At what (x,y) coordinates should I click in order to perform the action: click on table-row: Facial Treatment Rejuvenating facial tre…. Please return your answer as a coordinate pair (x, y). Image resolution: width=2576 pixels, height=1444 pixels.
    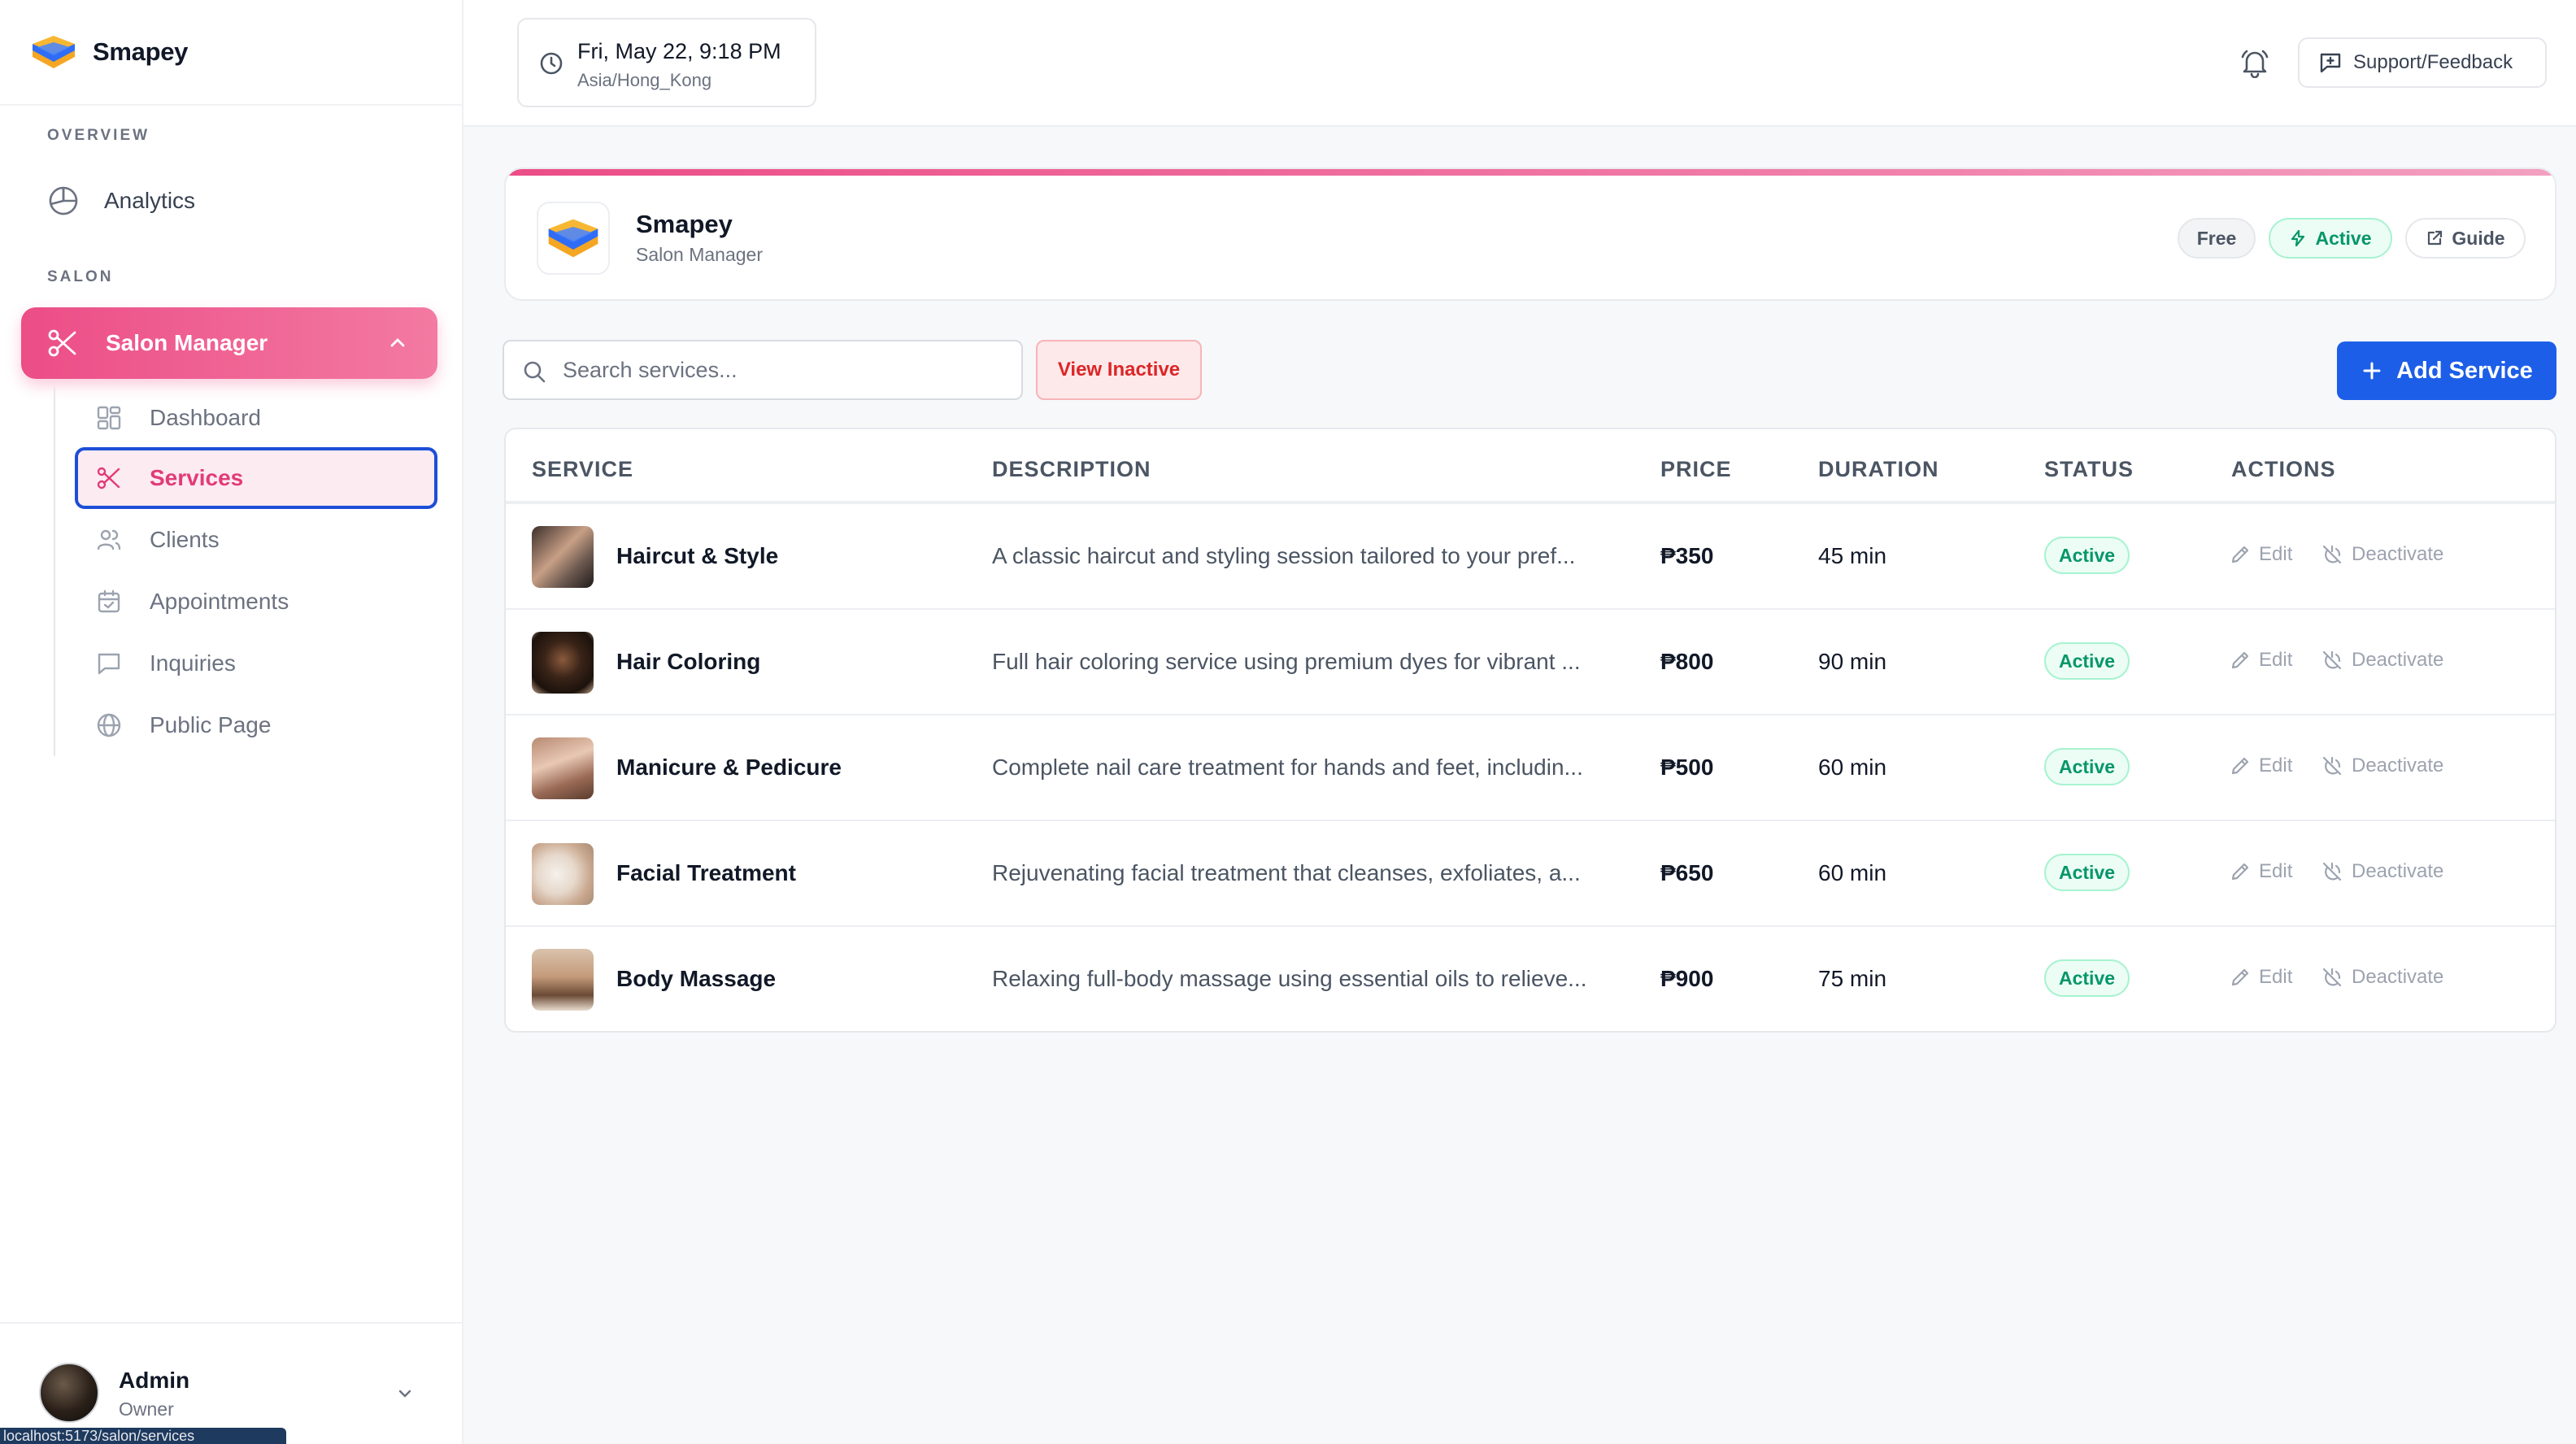
    Looking at the image, I should click on (1530, 872).